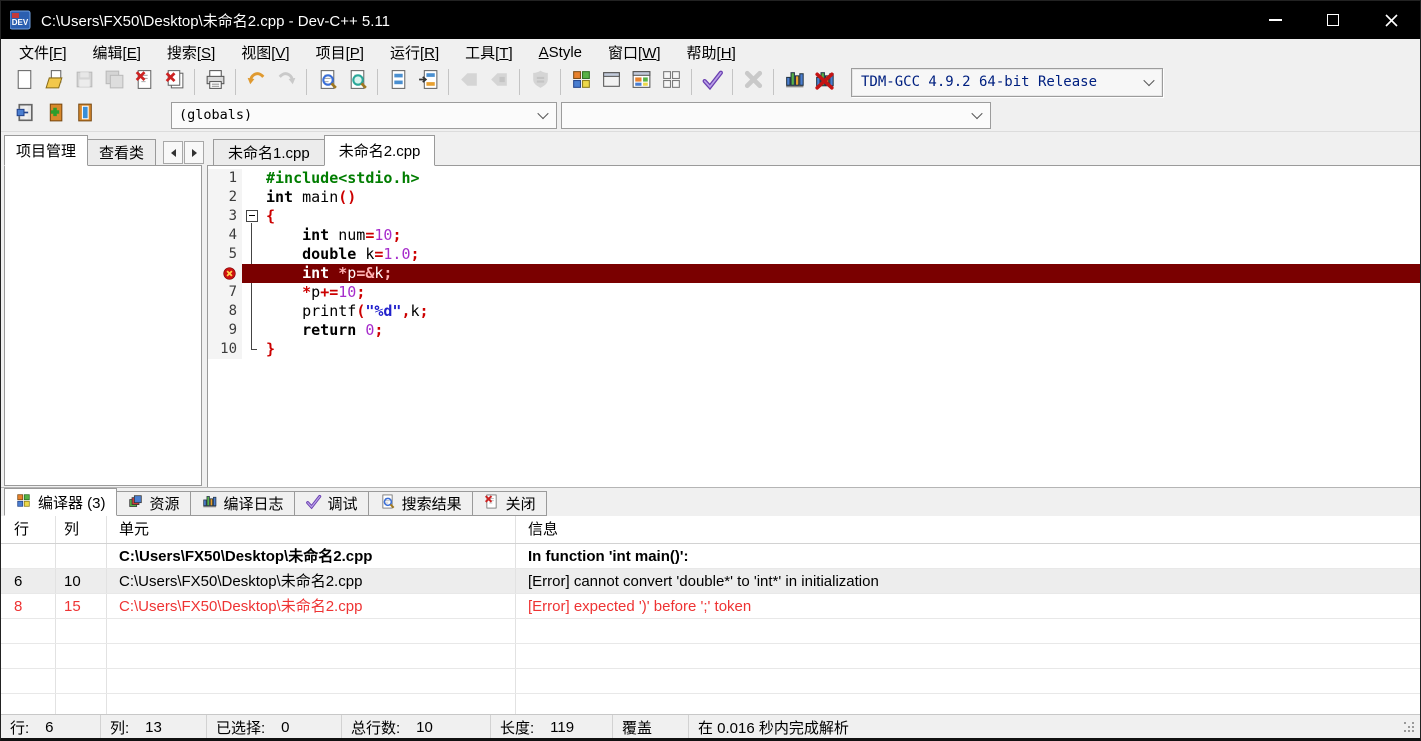 This screenshot has width=1421, height=741. What do you see at coordinates (340, 52) in the screenshot?
I see `menu-item-项目: 项目[P]` at bounding box center [340, 52].